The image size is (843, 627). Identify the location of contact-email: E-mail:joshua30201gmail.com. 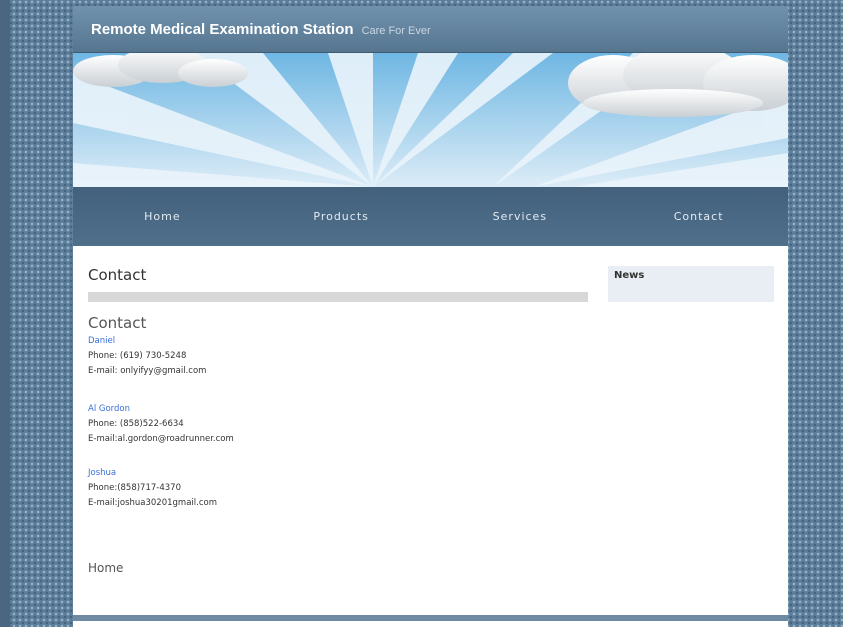
(152, 503).